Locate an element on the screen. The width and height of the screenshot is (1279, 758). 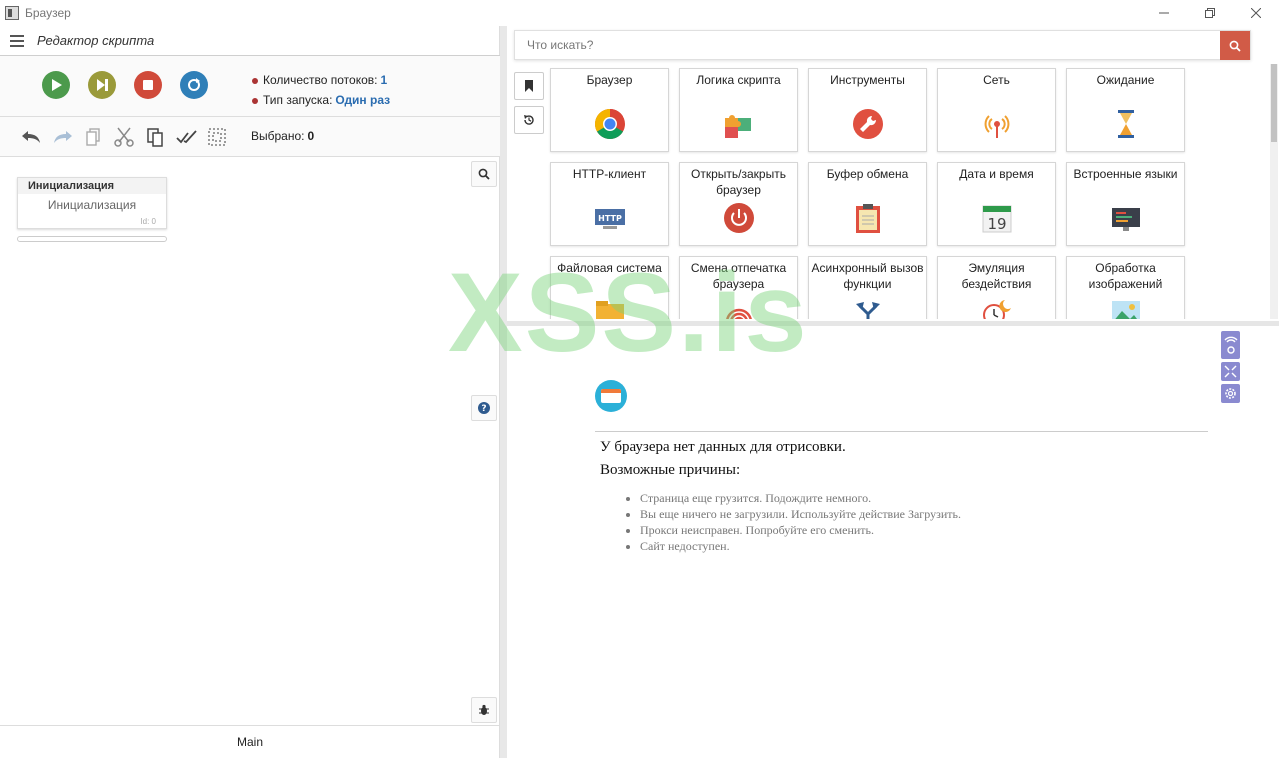
proxy-status-button is located at coordinates (1230, 345).